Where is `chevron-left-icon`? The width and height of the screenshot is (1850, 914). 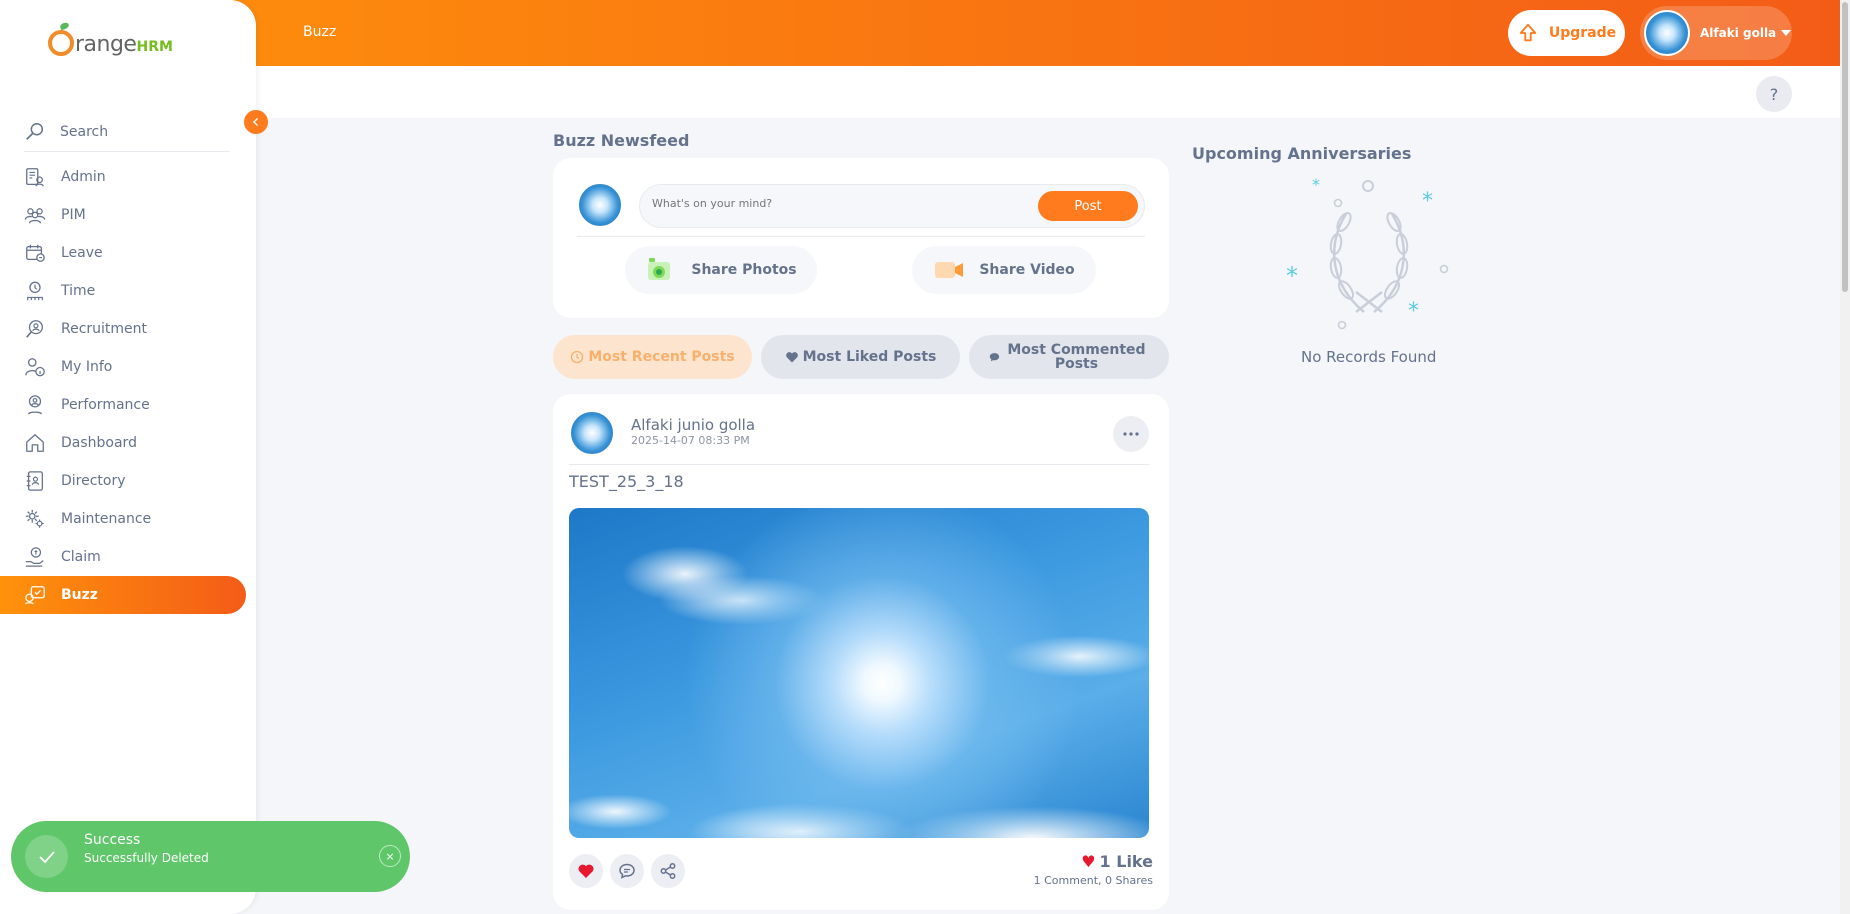
chevron-left-icon is located at coordinates (255, 122).